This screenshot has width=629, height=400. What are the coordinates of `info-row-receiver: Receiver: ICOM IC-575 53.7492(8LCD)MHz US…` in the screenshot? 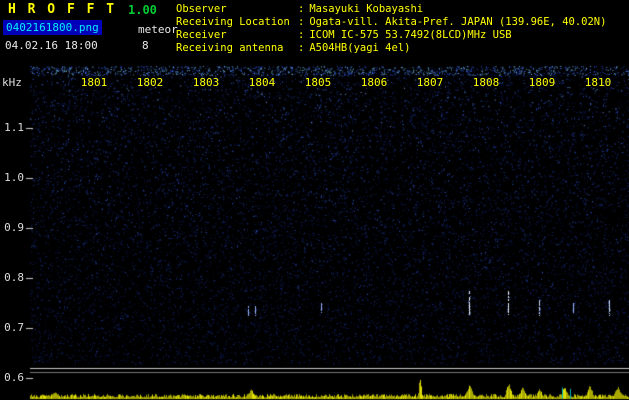 It's located at (391, 35).